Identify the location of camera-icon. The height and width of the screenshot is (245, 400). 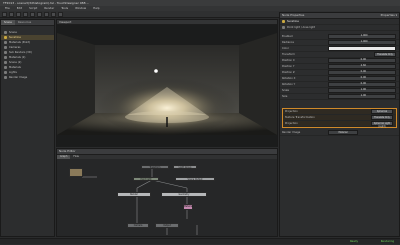
(5, 47).